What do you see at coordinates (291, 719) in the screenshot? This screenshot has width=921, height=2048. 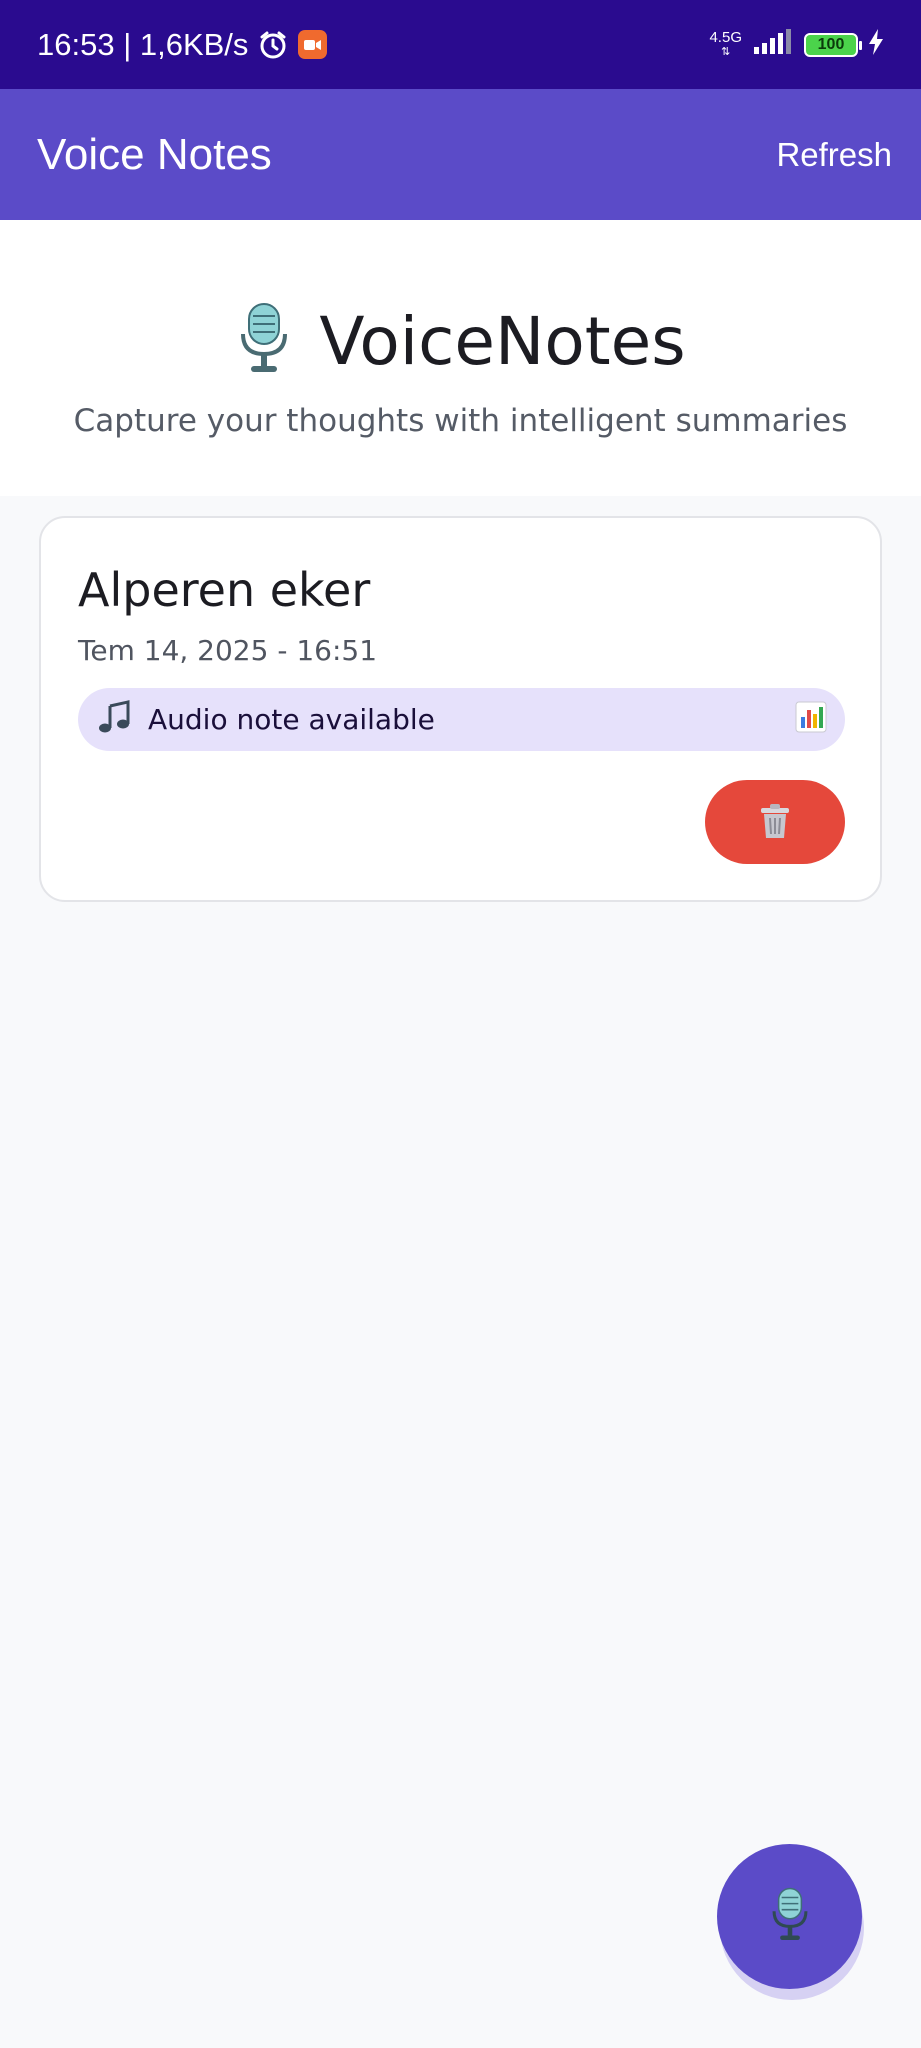 I see `audio-note-label: Audio note available` at bounding box center [291, 719].